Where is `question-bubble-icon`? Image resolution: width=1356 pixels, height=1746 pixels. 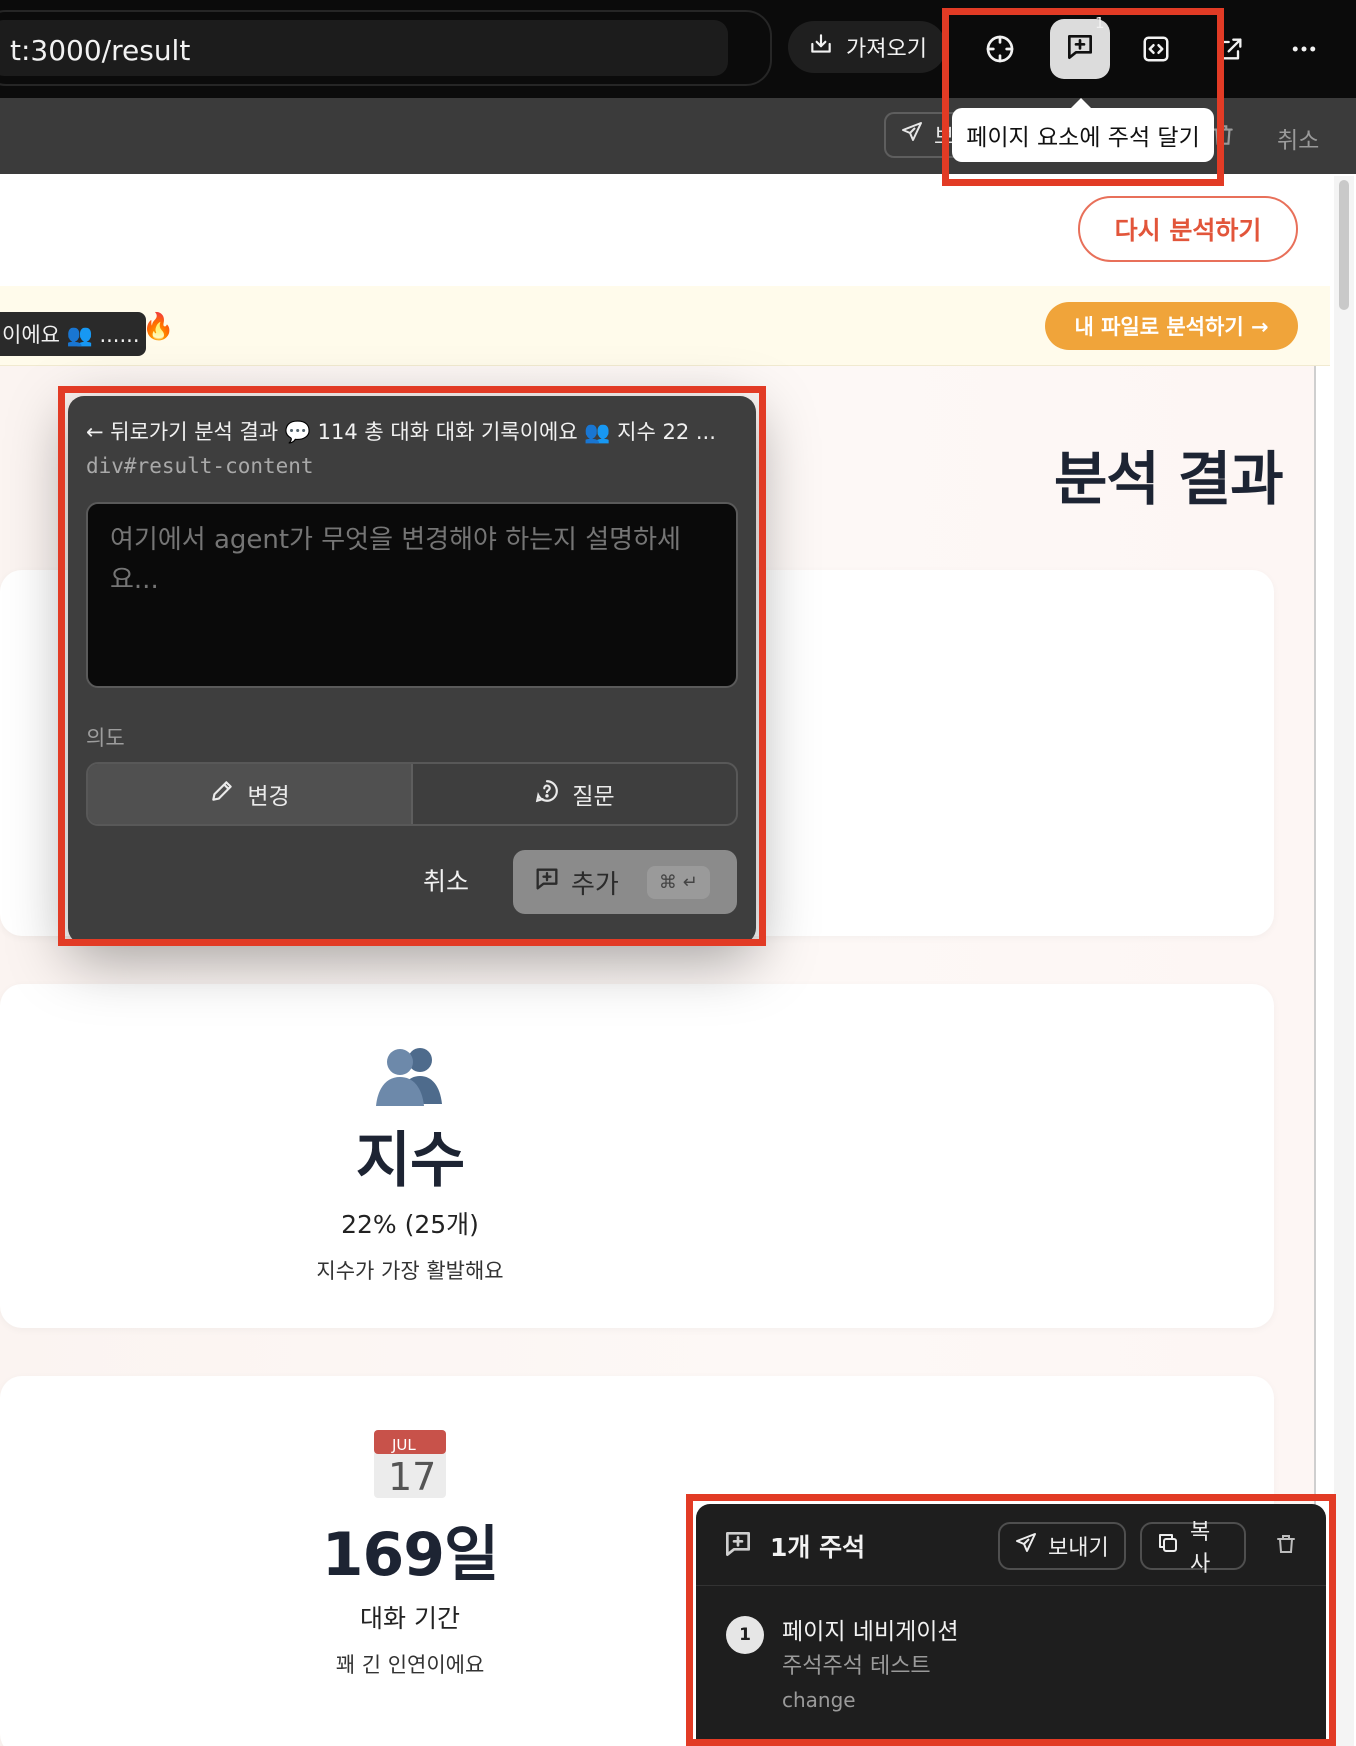
question-bubble-icon is located at coordinates (547, 794).